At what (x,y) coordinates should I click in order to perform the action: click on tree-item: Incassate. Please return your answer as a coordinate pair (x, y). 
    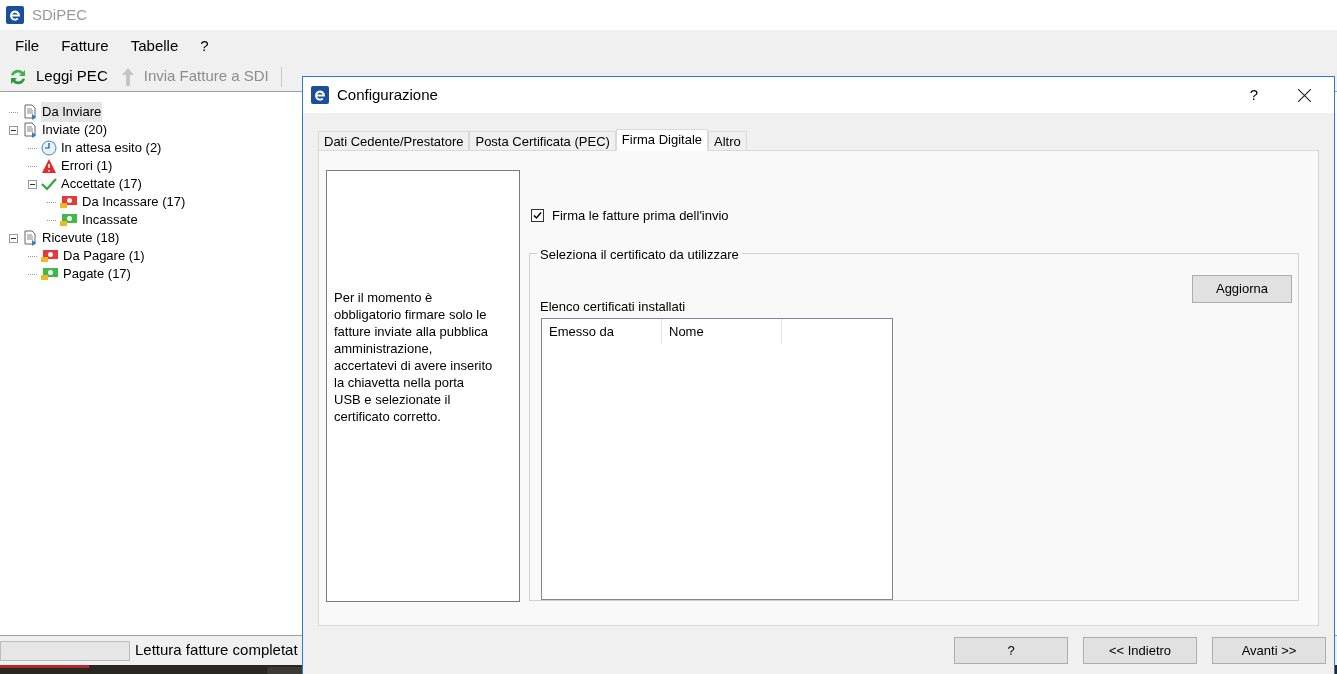
    Looking at the image, I should click on (110, 220).